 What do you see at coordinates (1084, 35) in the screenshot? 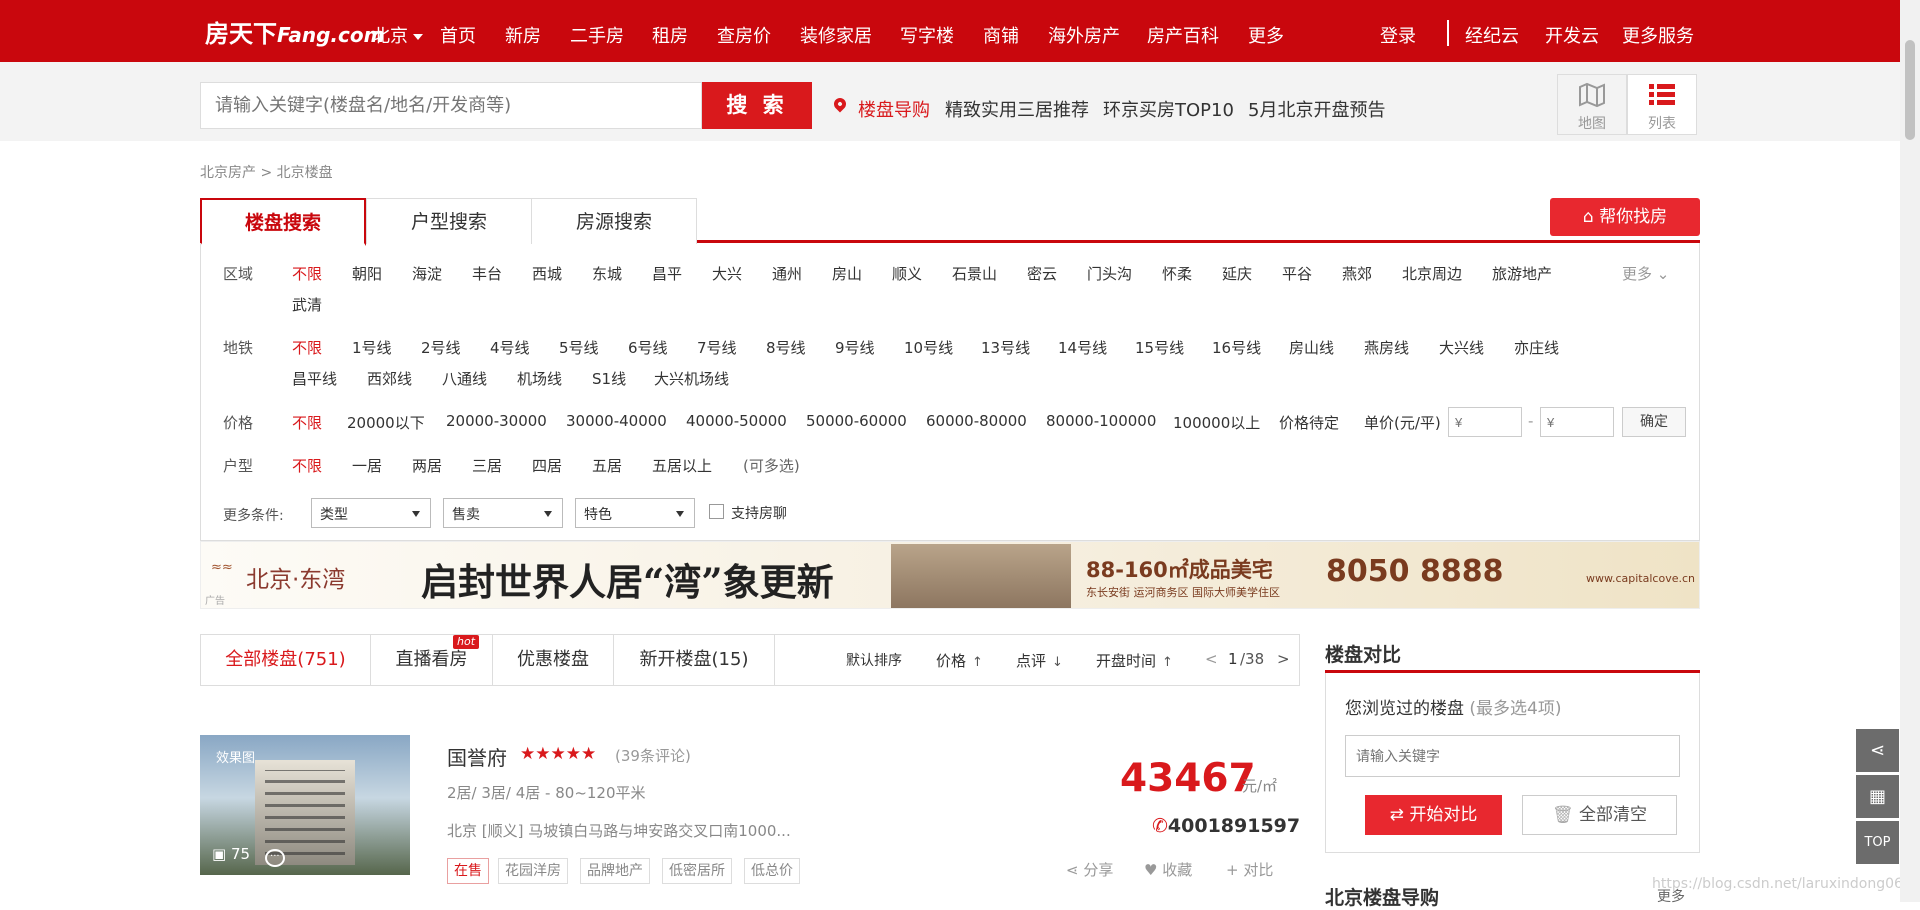
I see `nav-item: 海外房产` at bounding box center [1084, 35].